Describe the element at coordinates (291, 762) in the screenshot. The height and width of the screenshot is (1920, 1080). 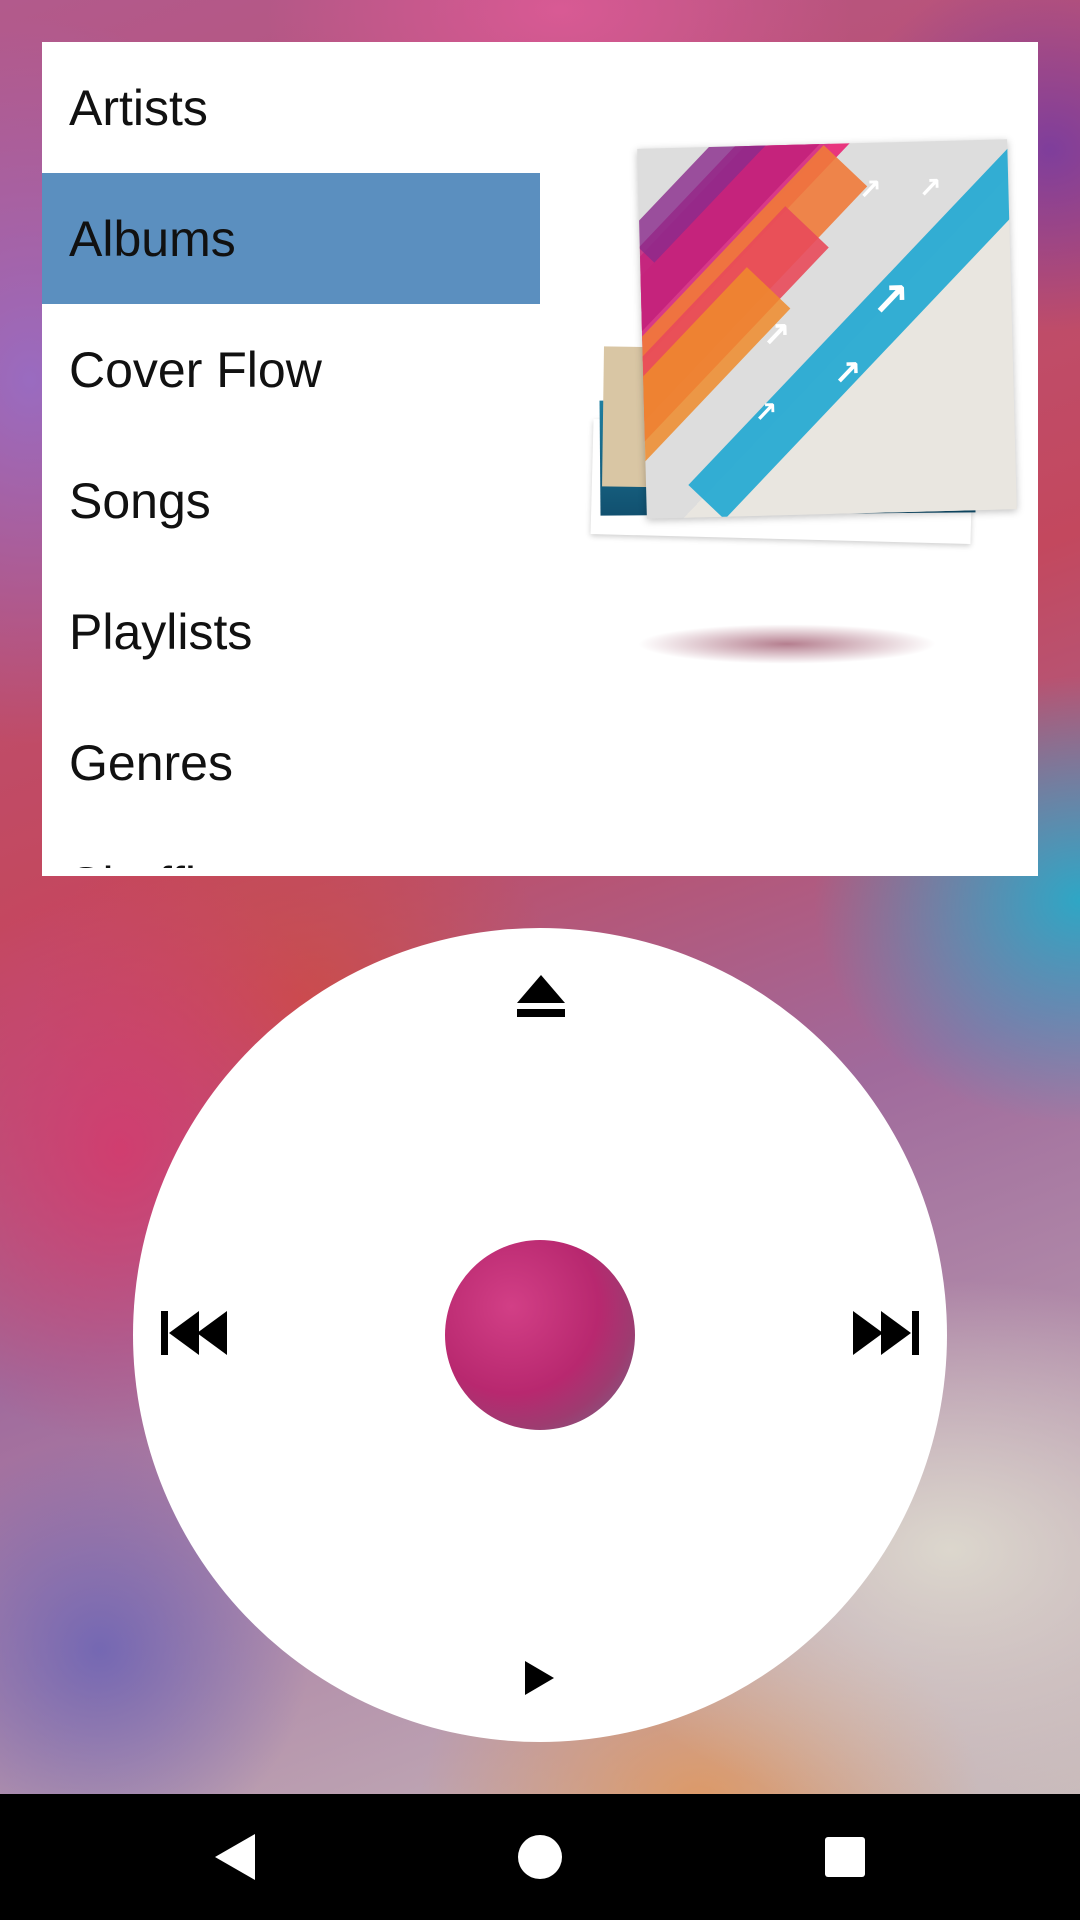
I see `menu-item-genres: Genres` at that location.